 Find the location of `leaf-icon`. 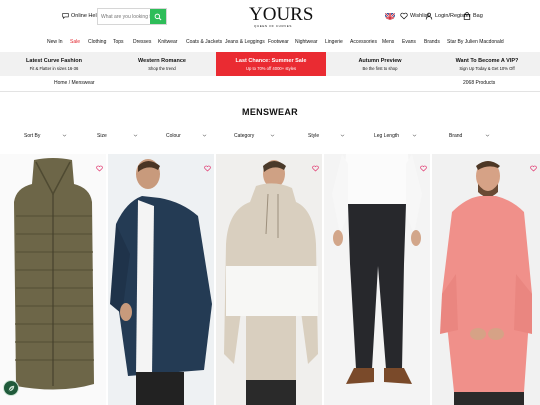

leaf-icon is located at coordinates (11, 388).